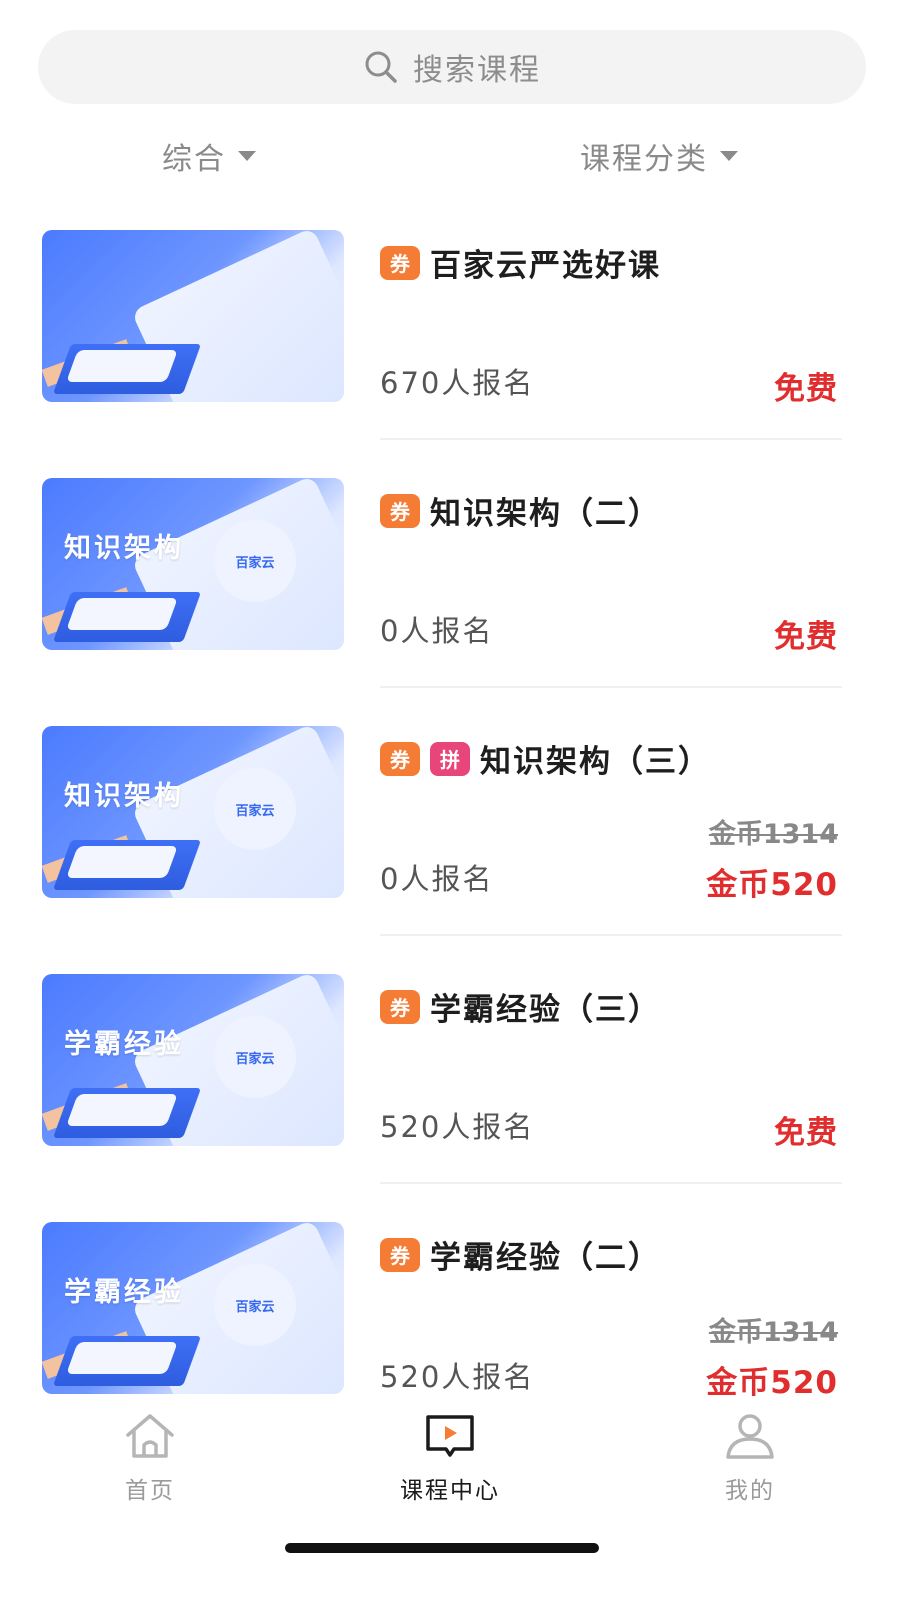 The height and width of the screenshot is (1600, 900). I want to click on sort-filter-label: 综合, so click(194, 159).